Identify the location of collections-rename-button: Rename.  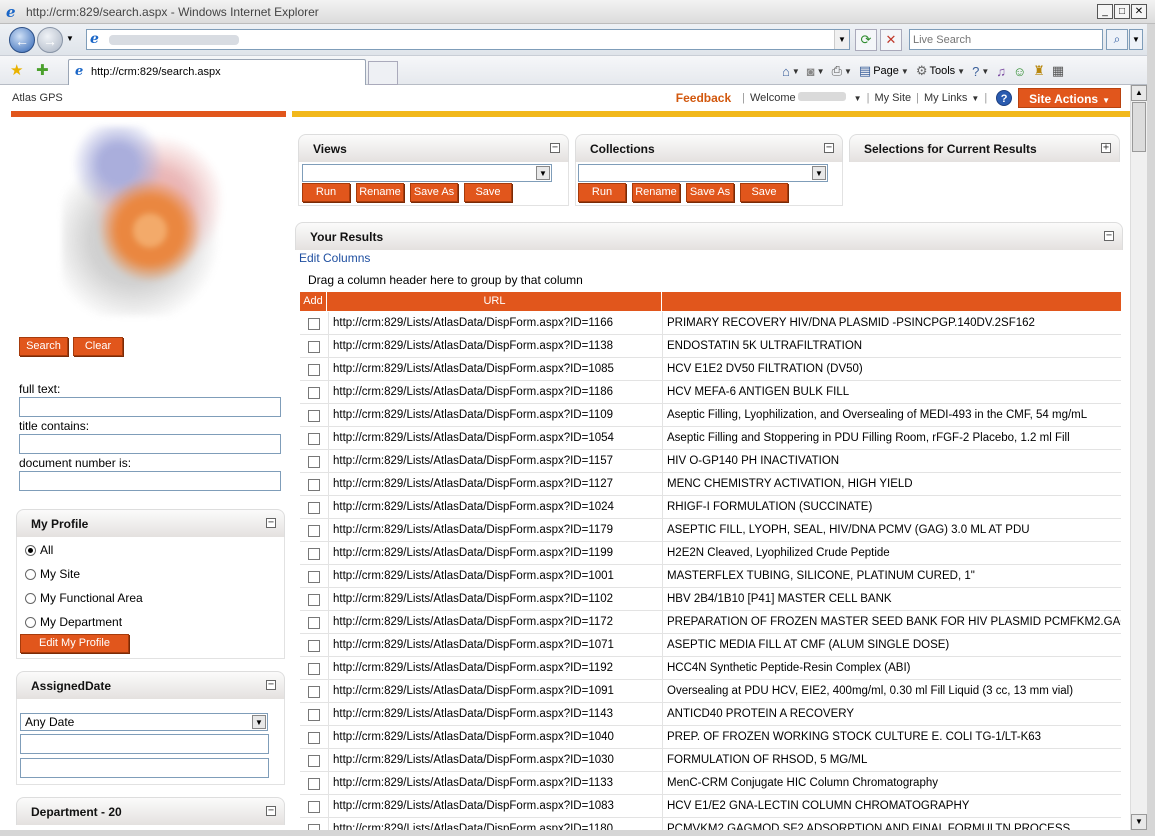
(656, 192).